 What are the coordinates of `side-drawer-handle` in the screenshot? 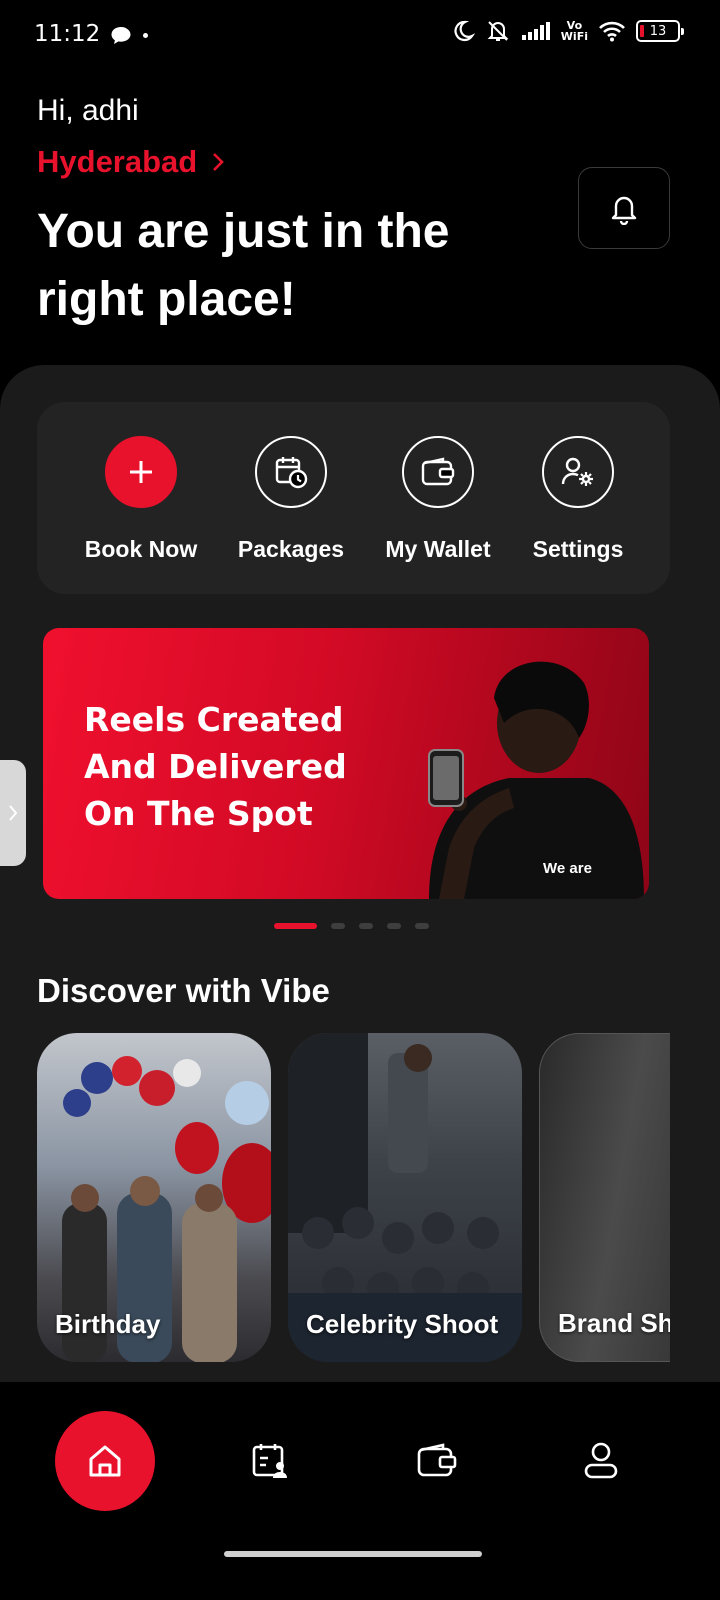 It's located at (13, 813).